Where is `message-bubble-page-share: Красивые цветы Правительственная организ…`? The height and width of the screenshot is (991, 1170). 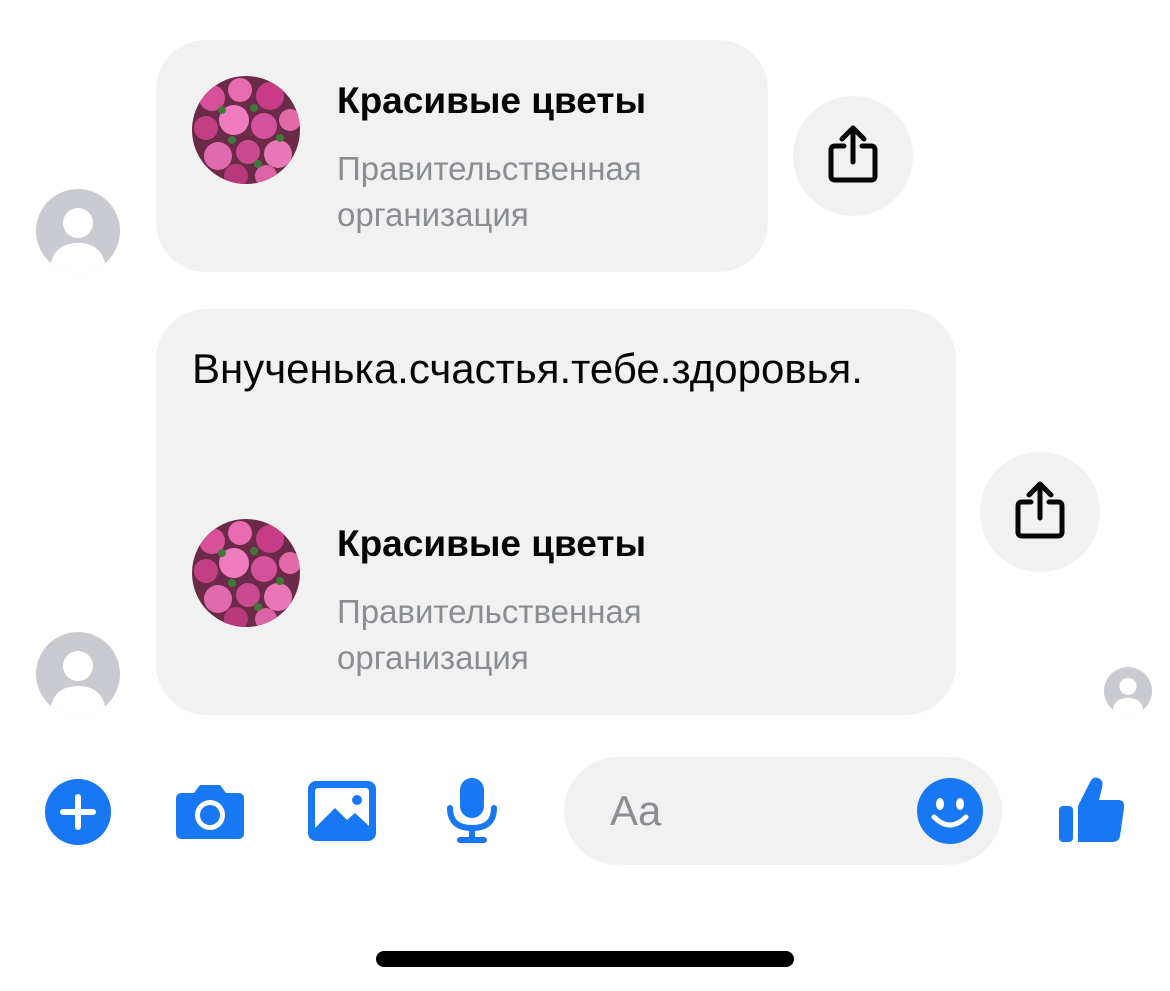 message-bubble-page-share: Красивые цветы Правительственная организ… is located at coordinates (462, 156).